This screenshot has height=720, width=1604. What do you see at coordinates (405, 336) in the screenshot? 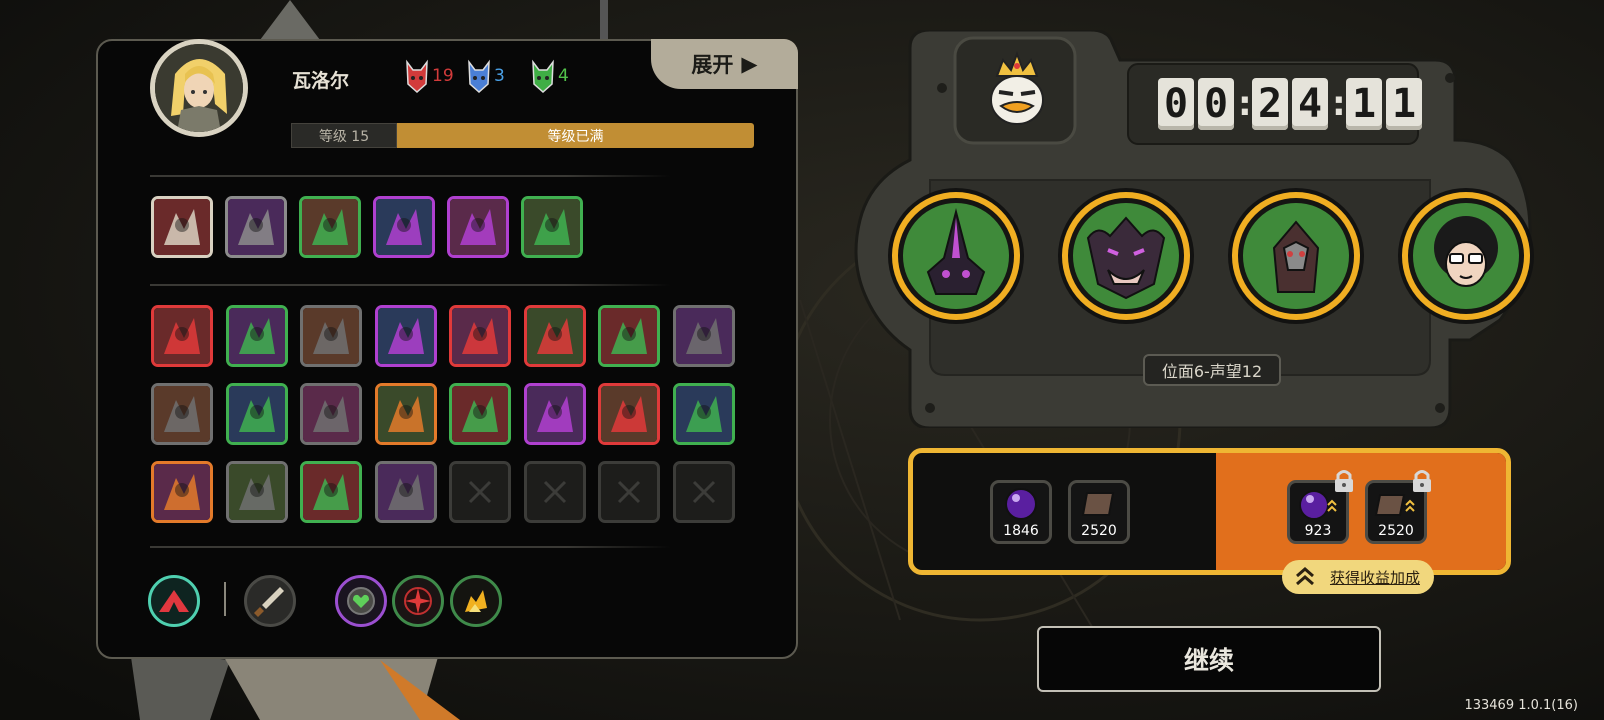
I see `relic-crown-icon` at bounding box center [405, 336].